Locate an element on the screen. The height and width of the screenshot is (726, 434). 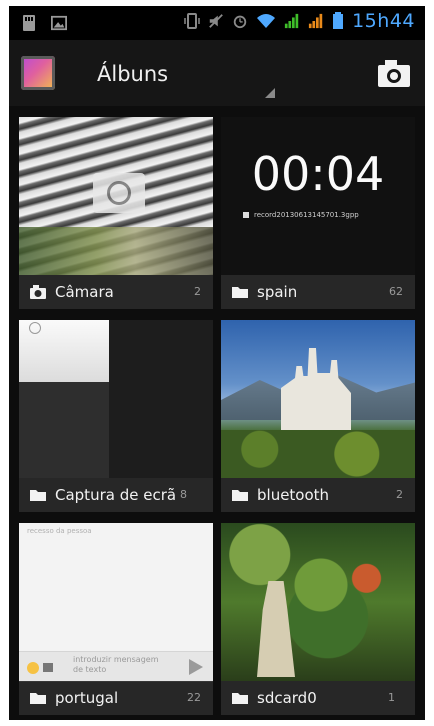
chat-header-text: recesso da pessoa is located at coordinates (59, 531).